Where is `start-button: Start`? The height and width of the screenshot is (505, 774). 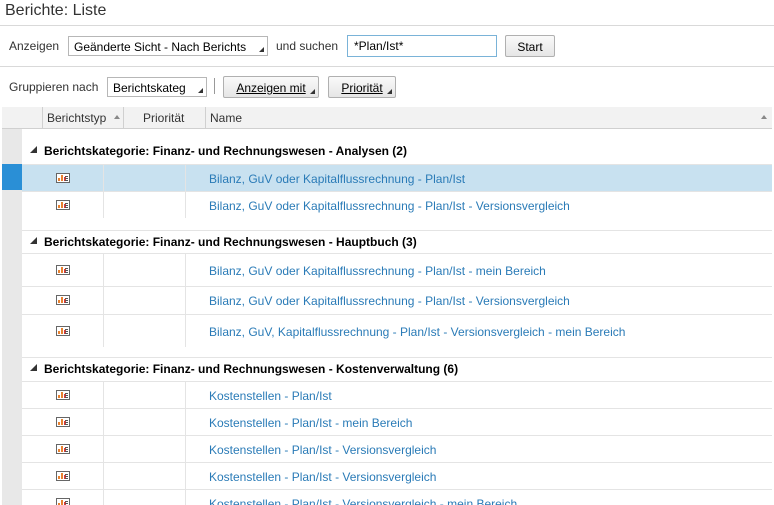 start-button: Start is located at coordinates (530, 46).